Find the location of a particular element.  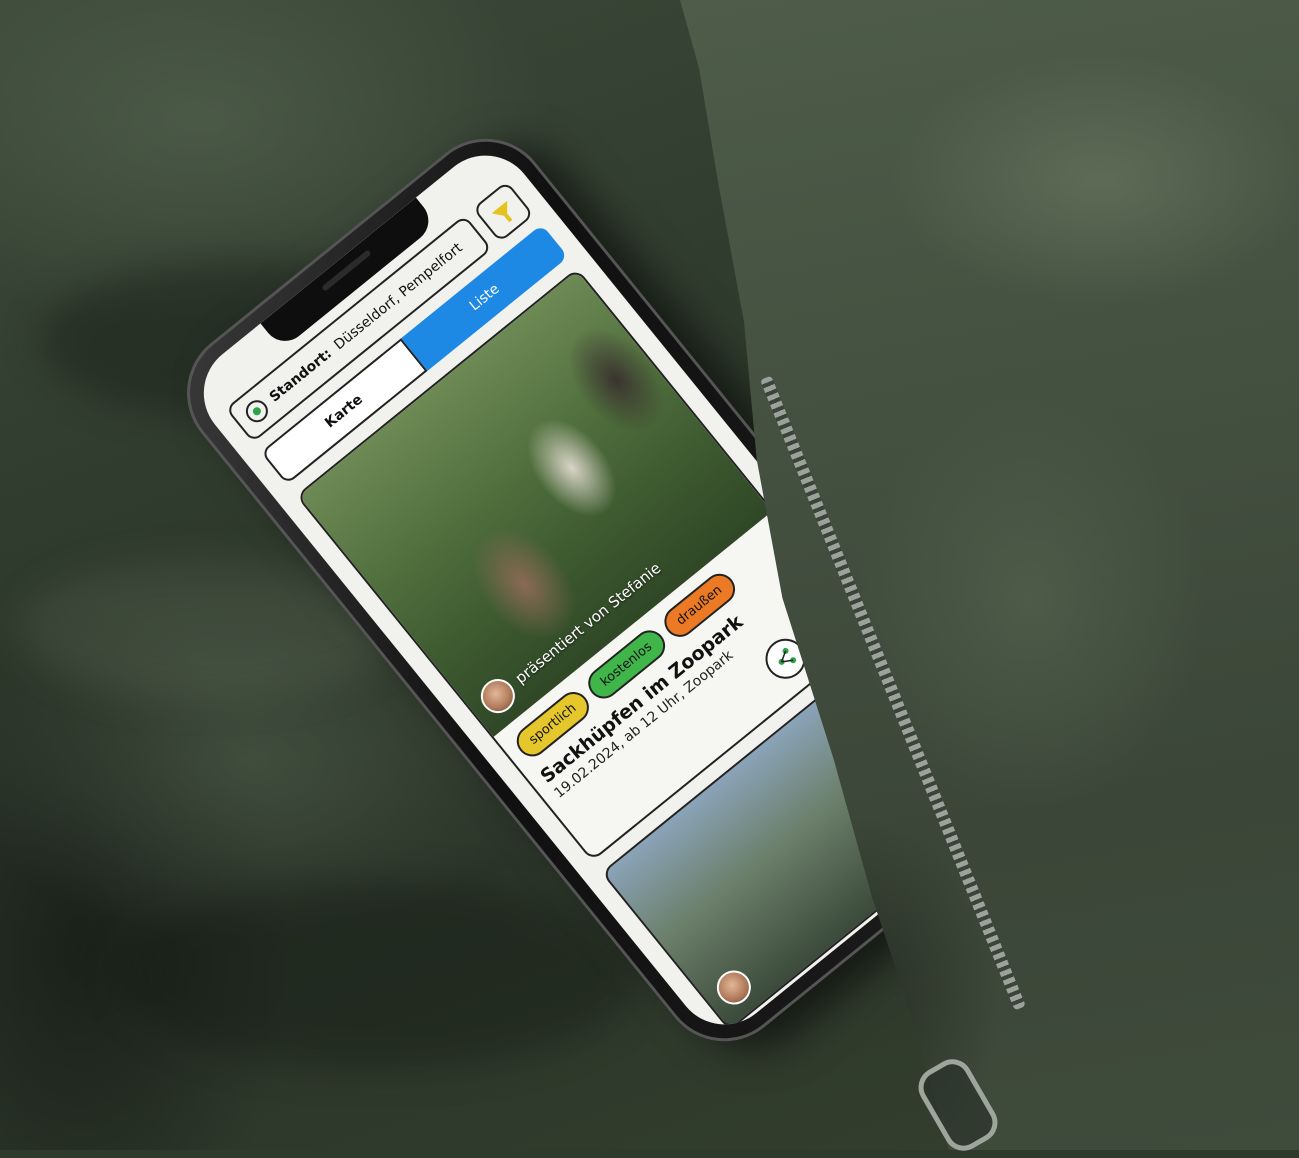

location-pin-icon is located at coordinates (257, 411).